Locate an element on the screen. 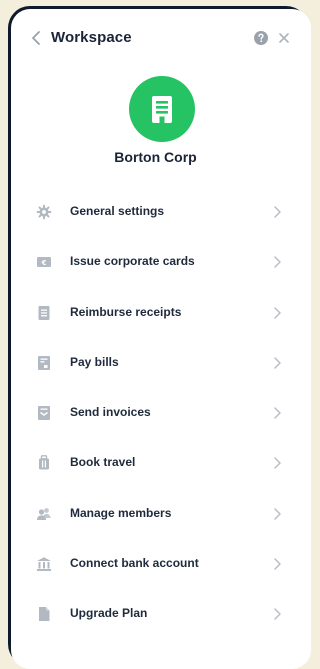 The height and width of the screenshot is (669, 320). members-icon is located at coordinates (44, 514).